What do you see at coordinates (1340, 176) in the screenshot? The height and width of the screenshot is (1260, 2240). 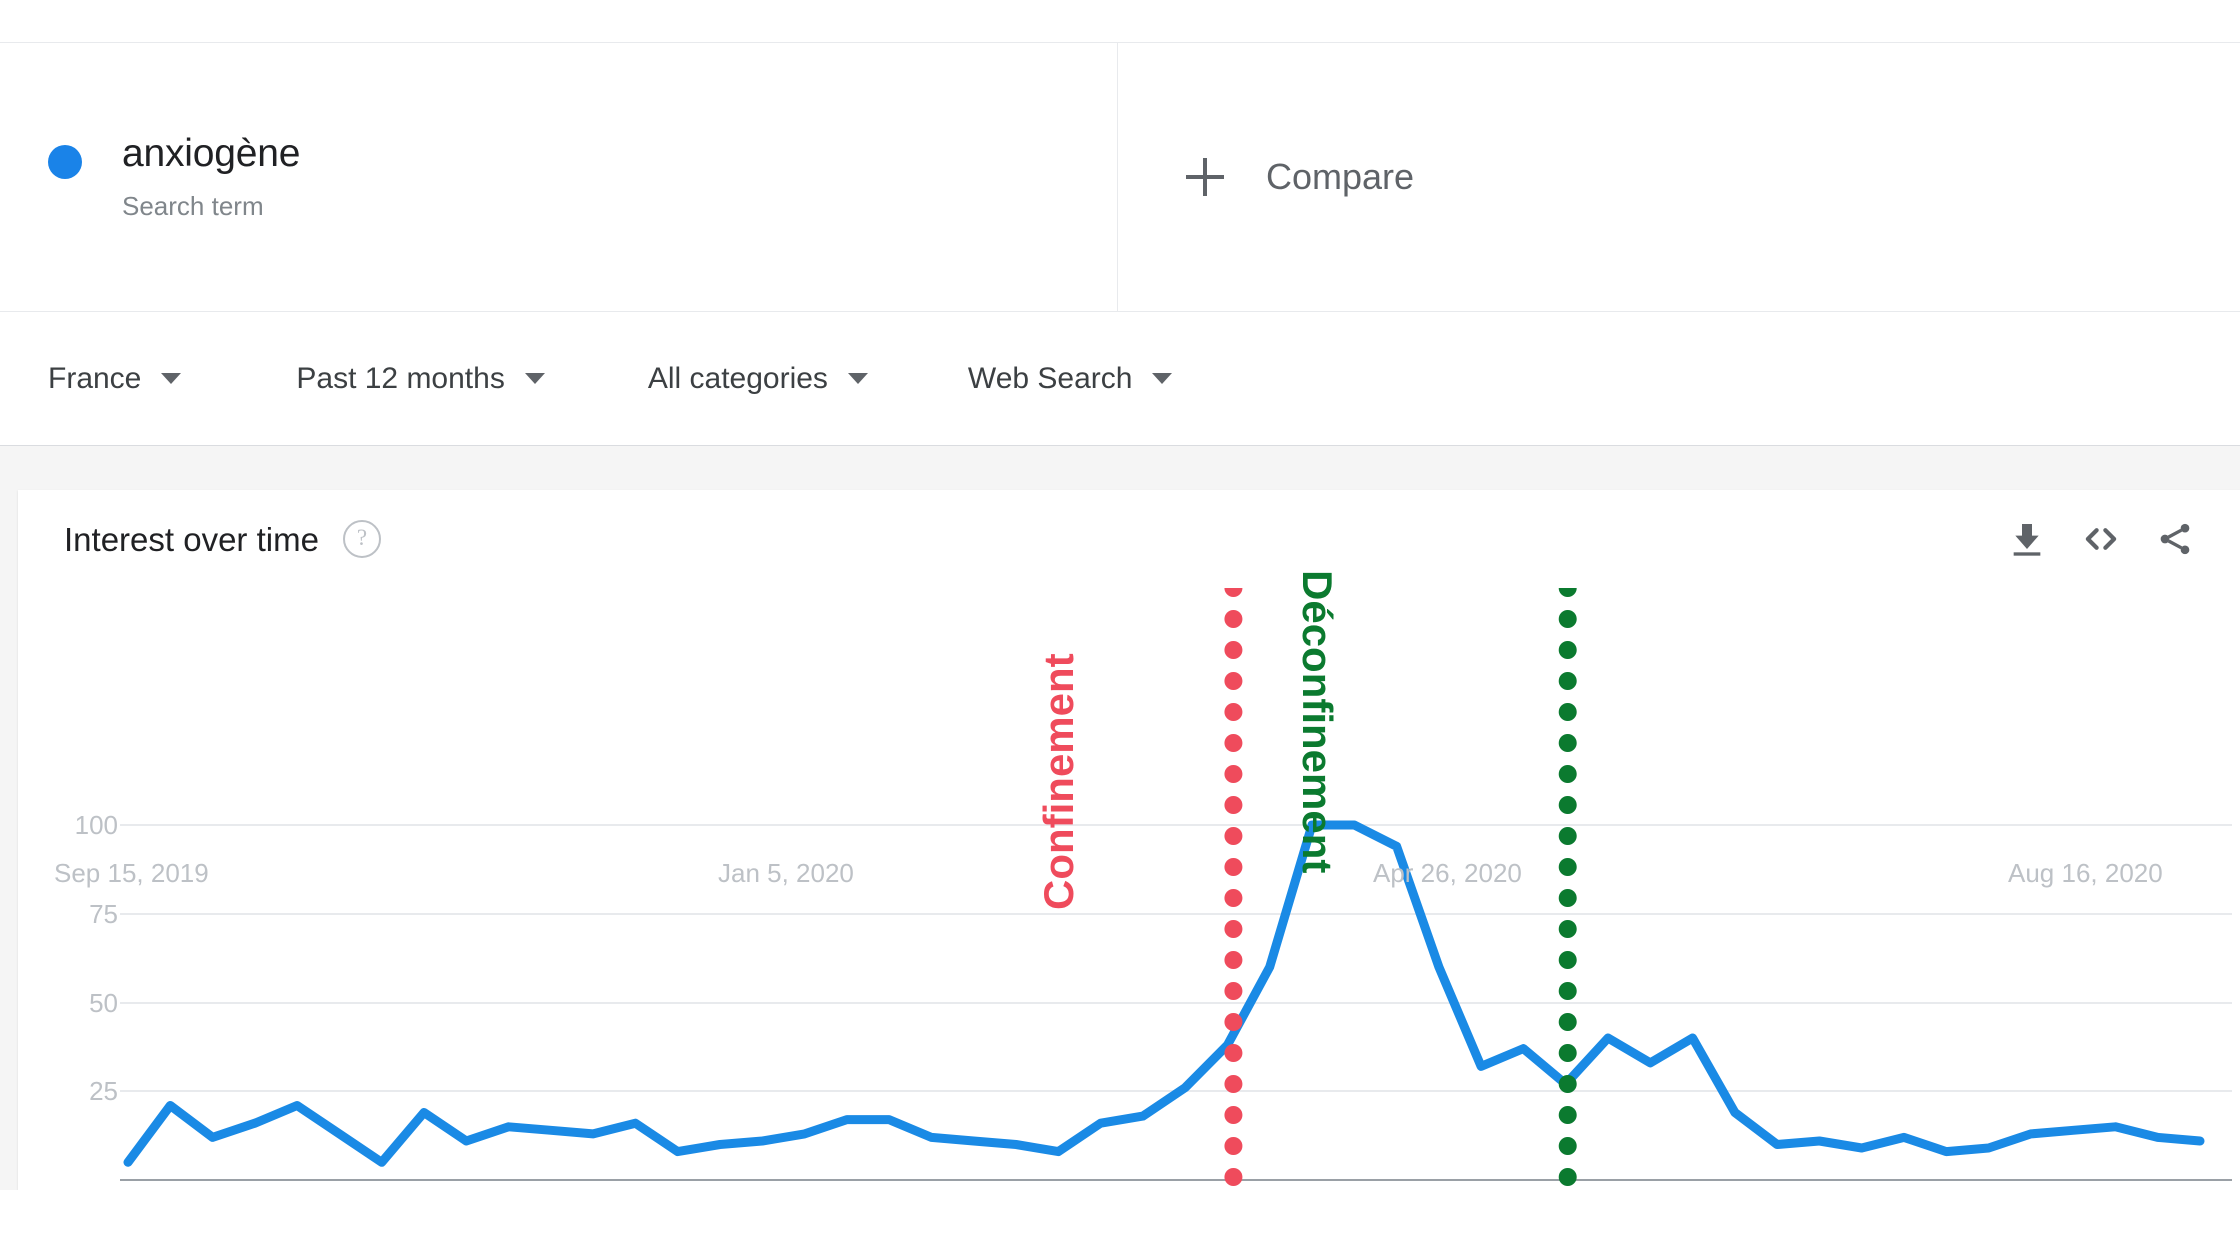 I see `compare-label: Compare` at bounding box center [1340, 176].